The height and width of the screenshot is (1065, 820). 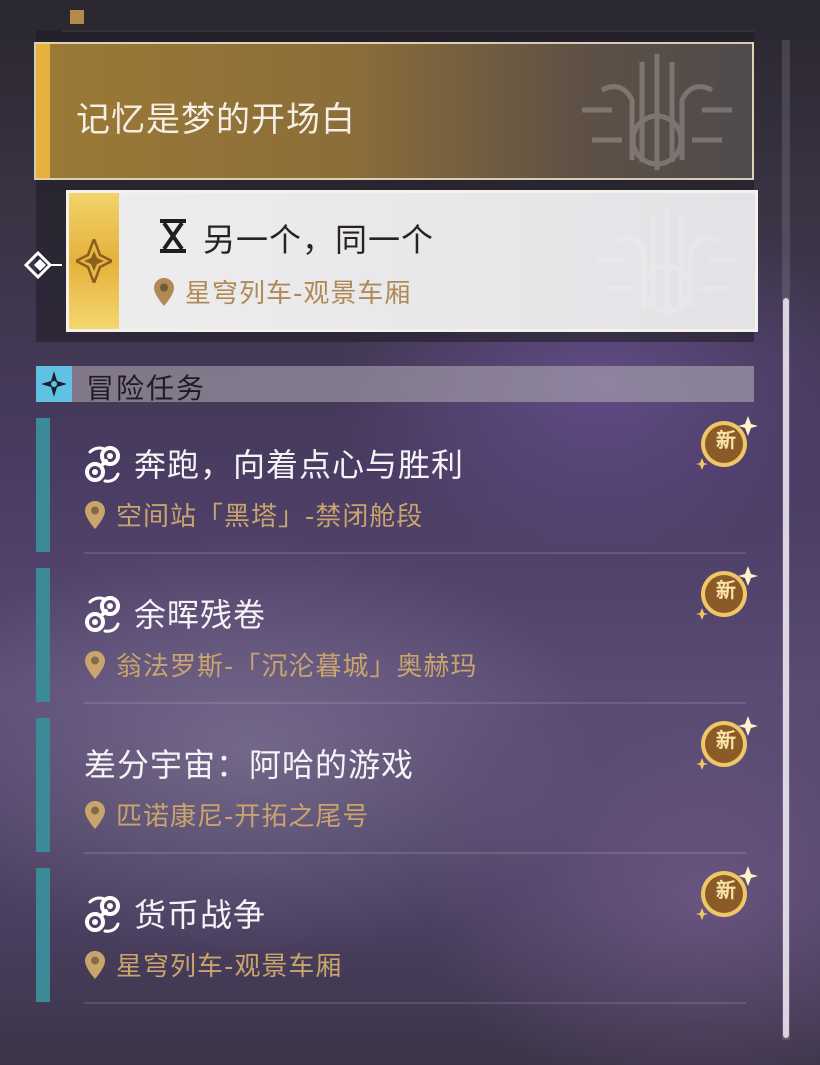 I want to click on main-quest-title: 记忆是梦的开场白, so click(x=216, y=120).